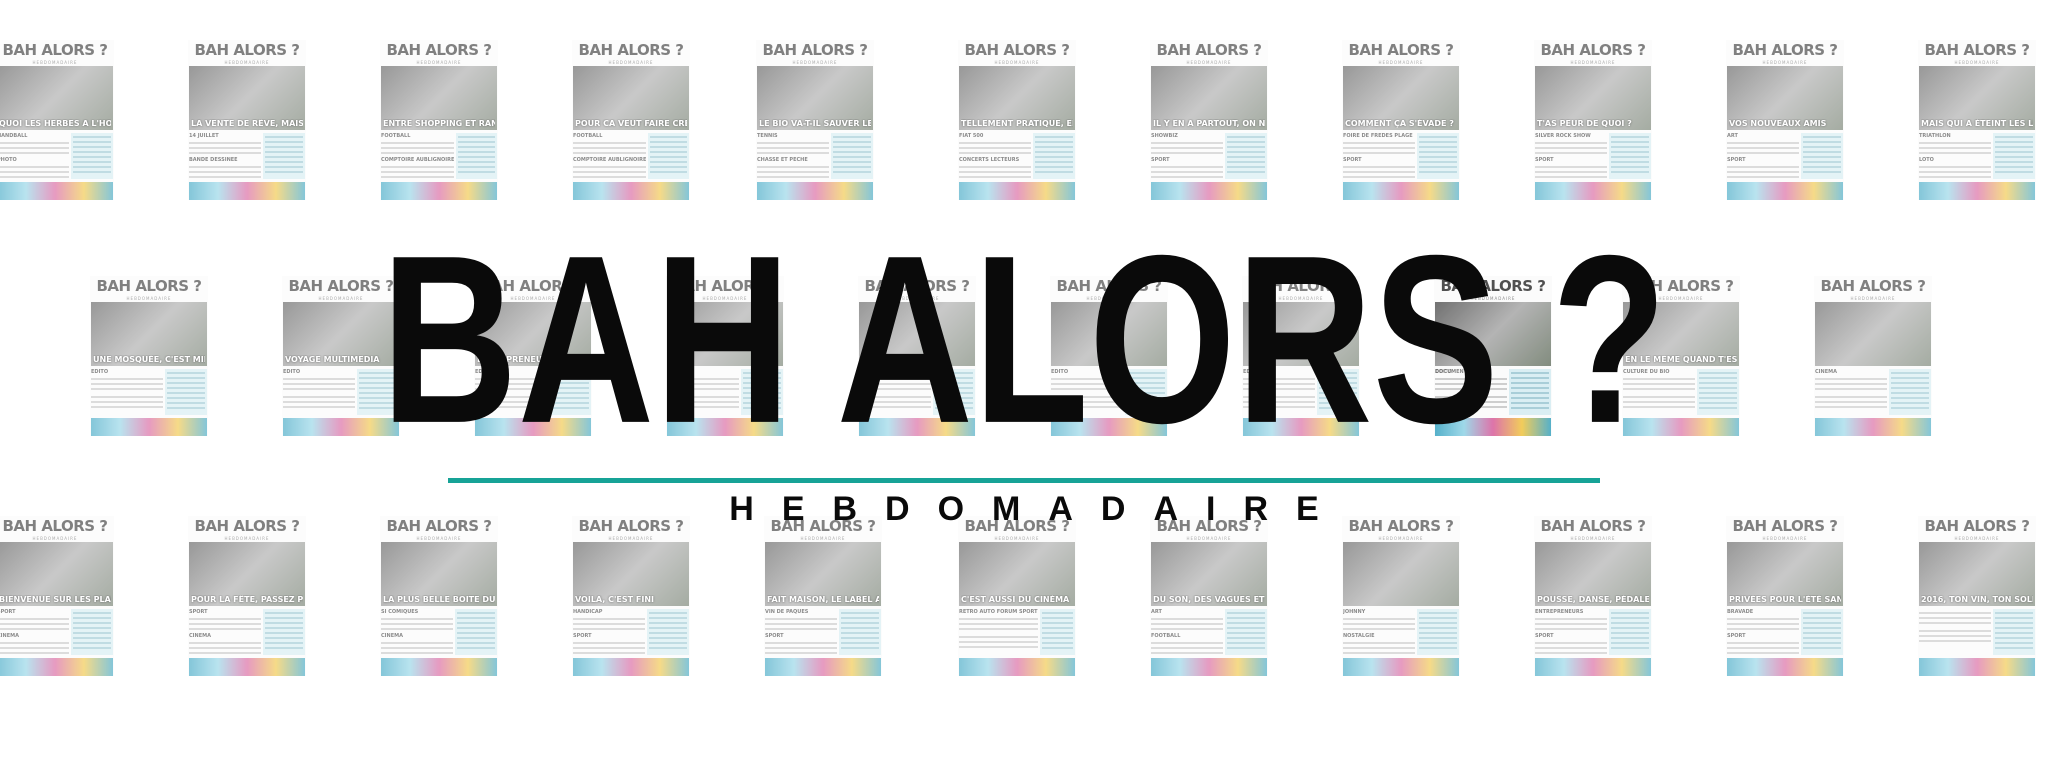  Describe the element at coordinates (418, 156) in the screenshot. I see `cover-text-column: FOOTBALL COMPTOIRE AUBLIGNOIRE` at that location.